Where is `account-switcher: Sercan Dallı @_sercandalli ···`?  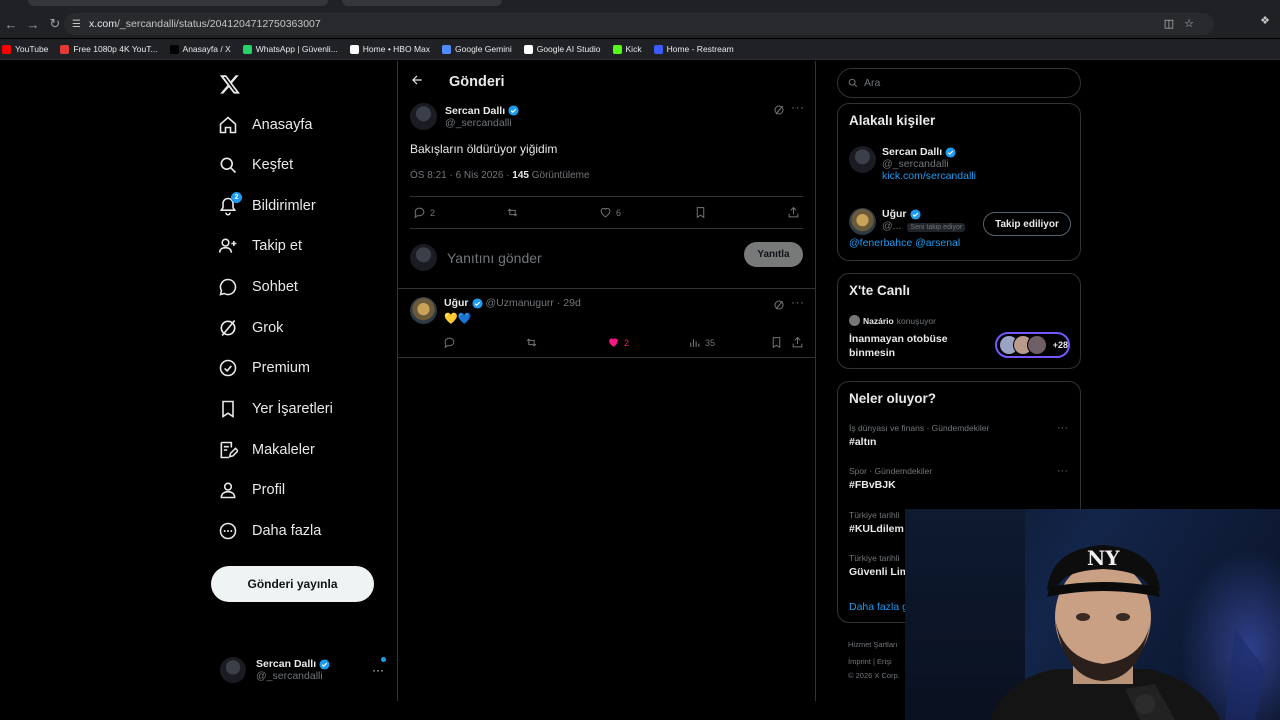 account-switcher: Sercan Dallı @_sercandalli ··· is located at coordinates (304, 670).